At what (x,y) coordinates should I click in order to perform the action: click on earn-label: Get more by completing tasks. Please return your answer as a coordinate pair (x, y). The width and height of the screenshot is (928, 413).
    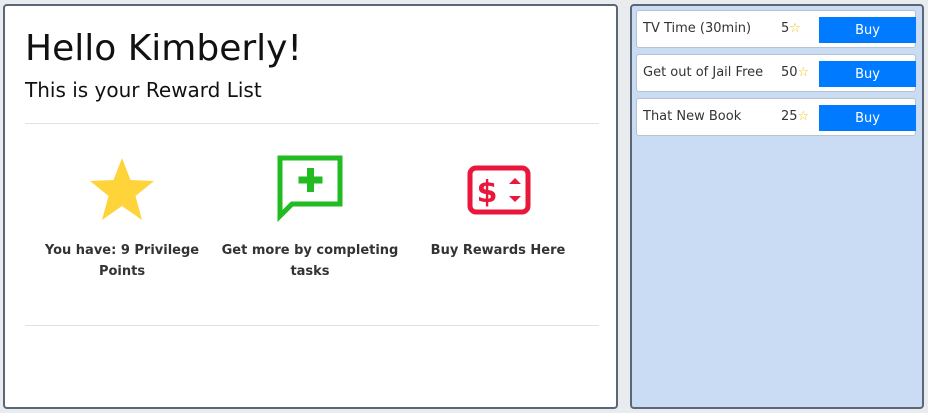
    Looking at the image, I should click on (310, 261).